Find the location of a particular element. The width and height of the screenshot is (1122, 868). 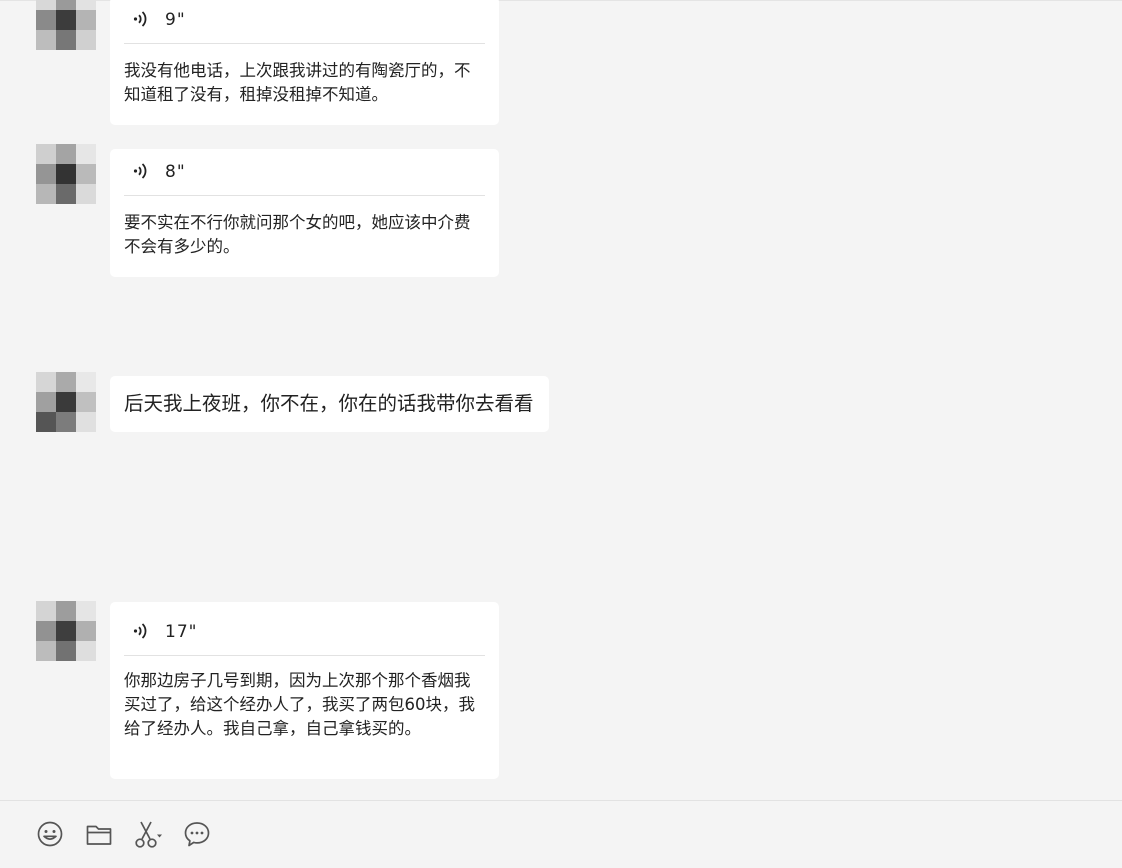

text-message-bubble: 后天我上夜班，你不在，你在的话我带你去看看 is located at coordinates (329, 404).